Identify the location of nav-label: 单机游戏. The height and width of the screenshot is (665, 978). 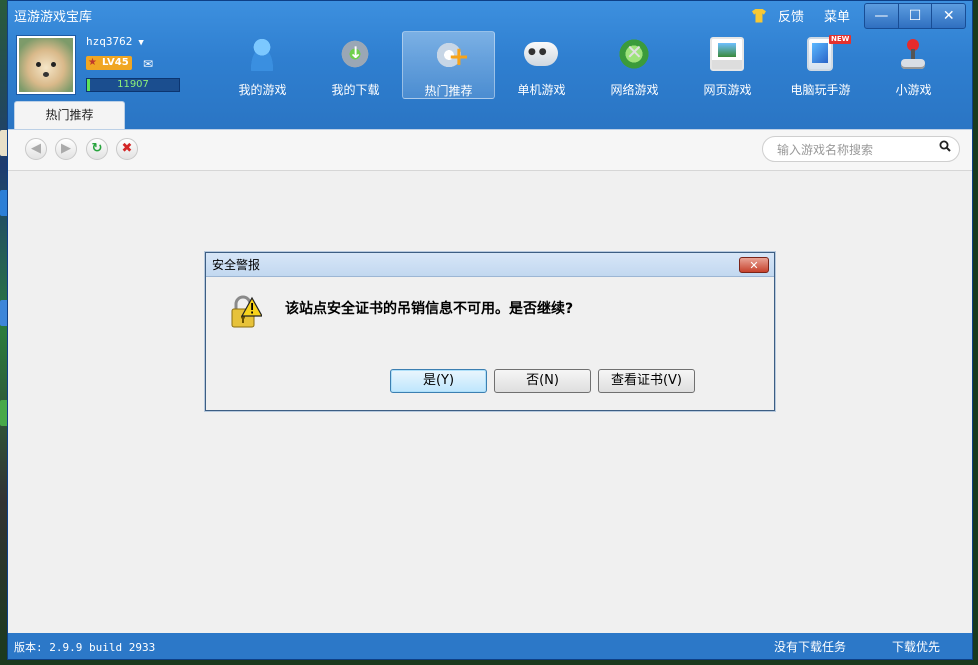
(541, 90).